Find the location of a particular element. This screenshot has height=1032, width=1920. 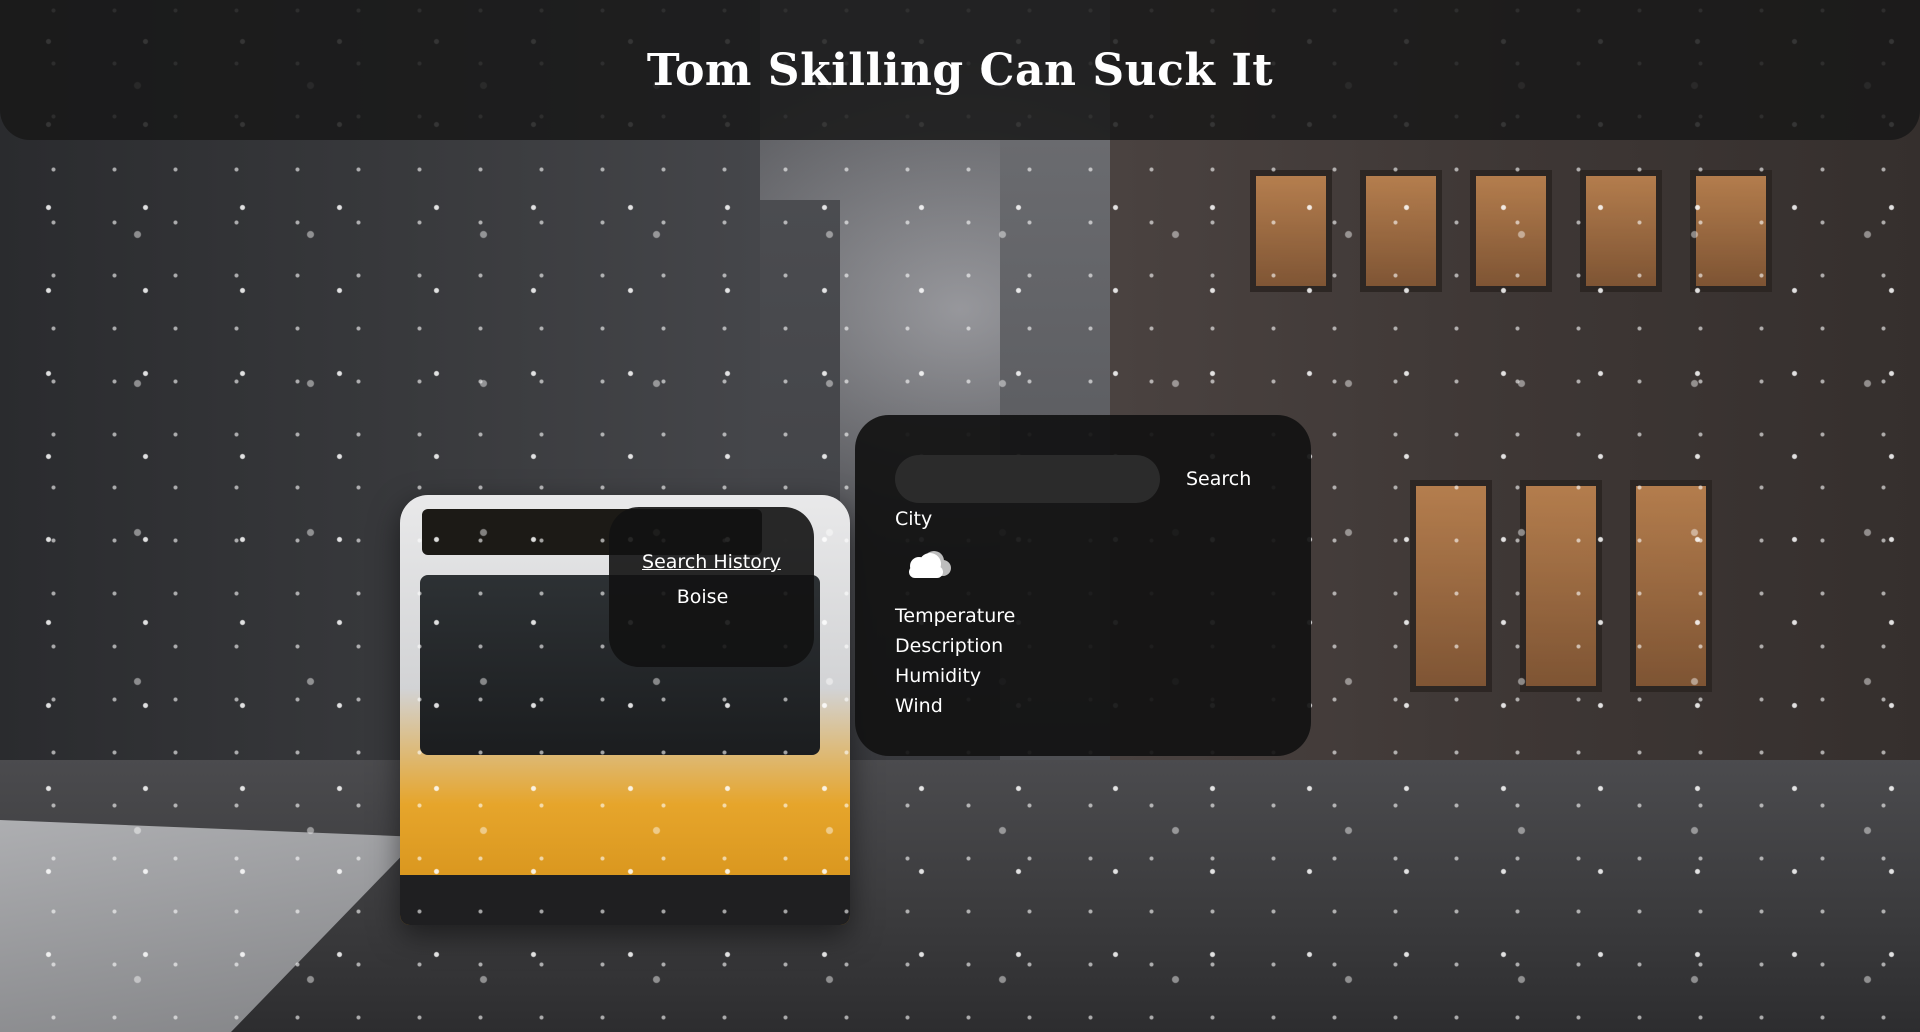

header-bar: Tom Skilling Can Suck It is located at coordinates (960, 70).